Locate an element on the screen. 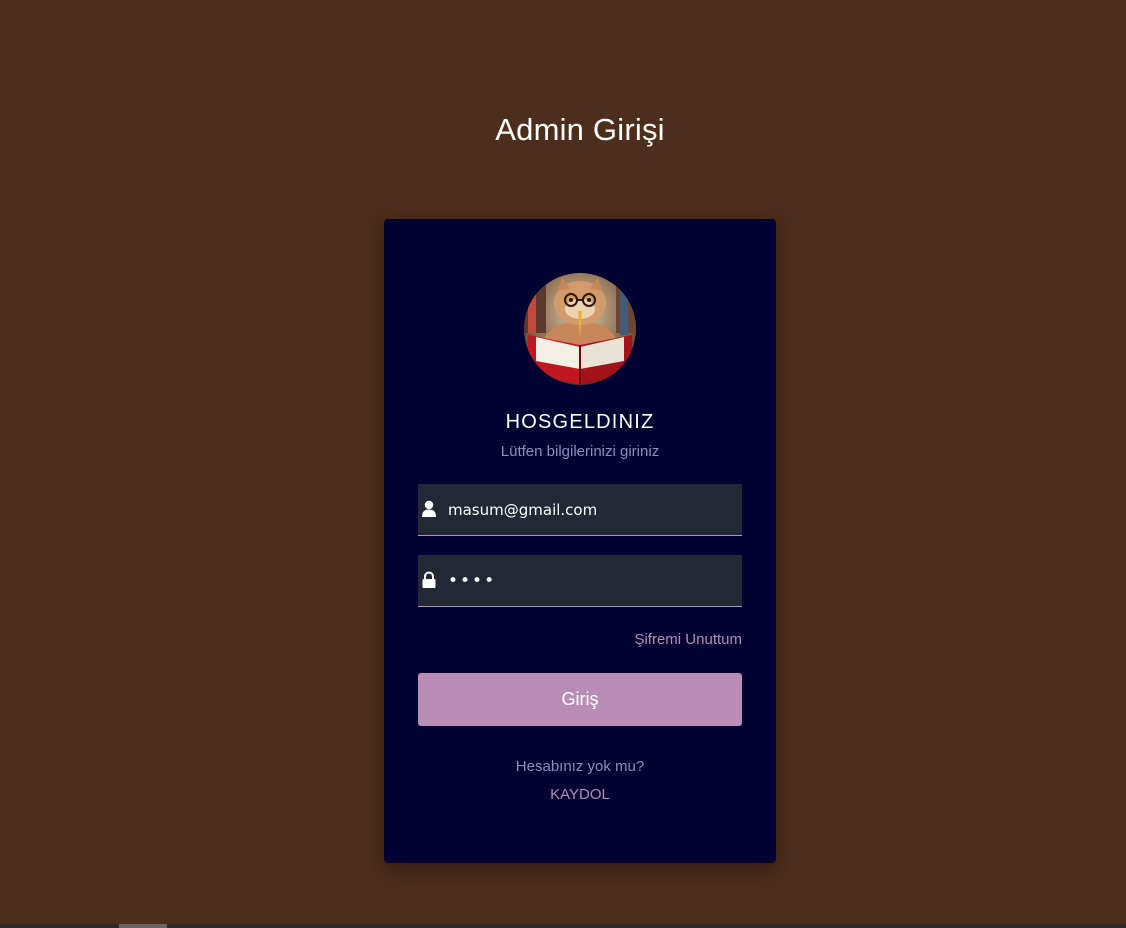 The height and width of the screenshot is (928, 1126). page-title: Admin Girişi is located at coordinates (580, 129).